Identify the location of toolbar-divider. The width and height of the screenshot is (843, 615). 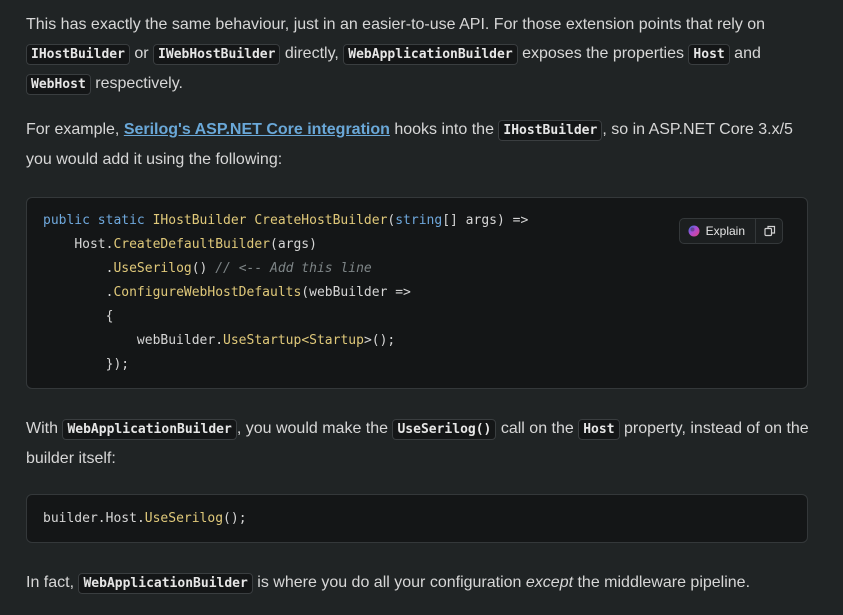
(755, 231).